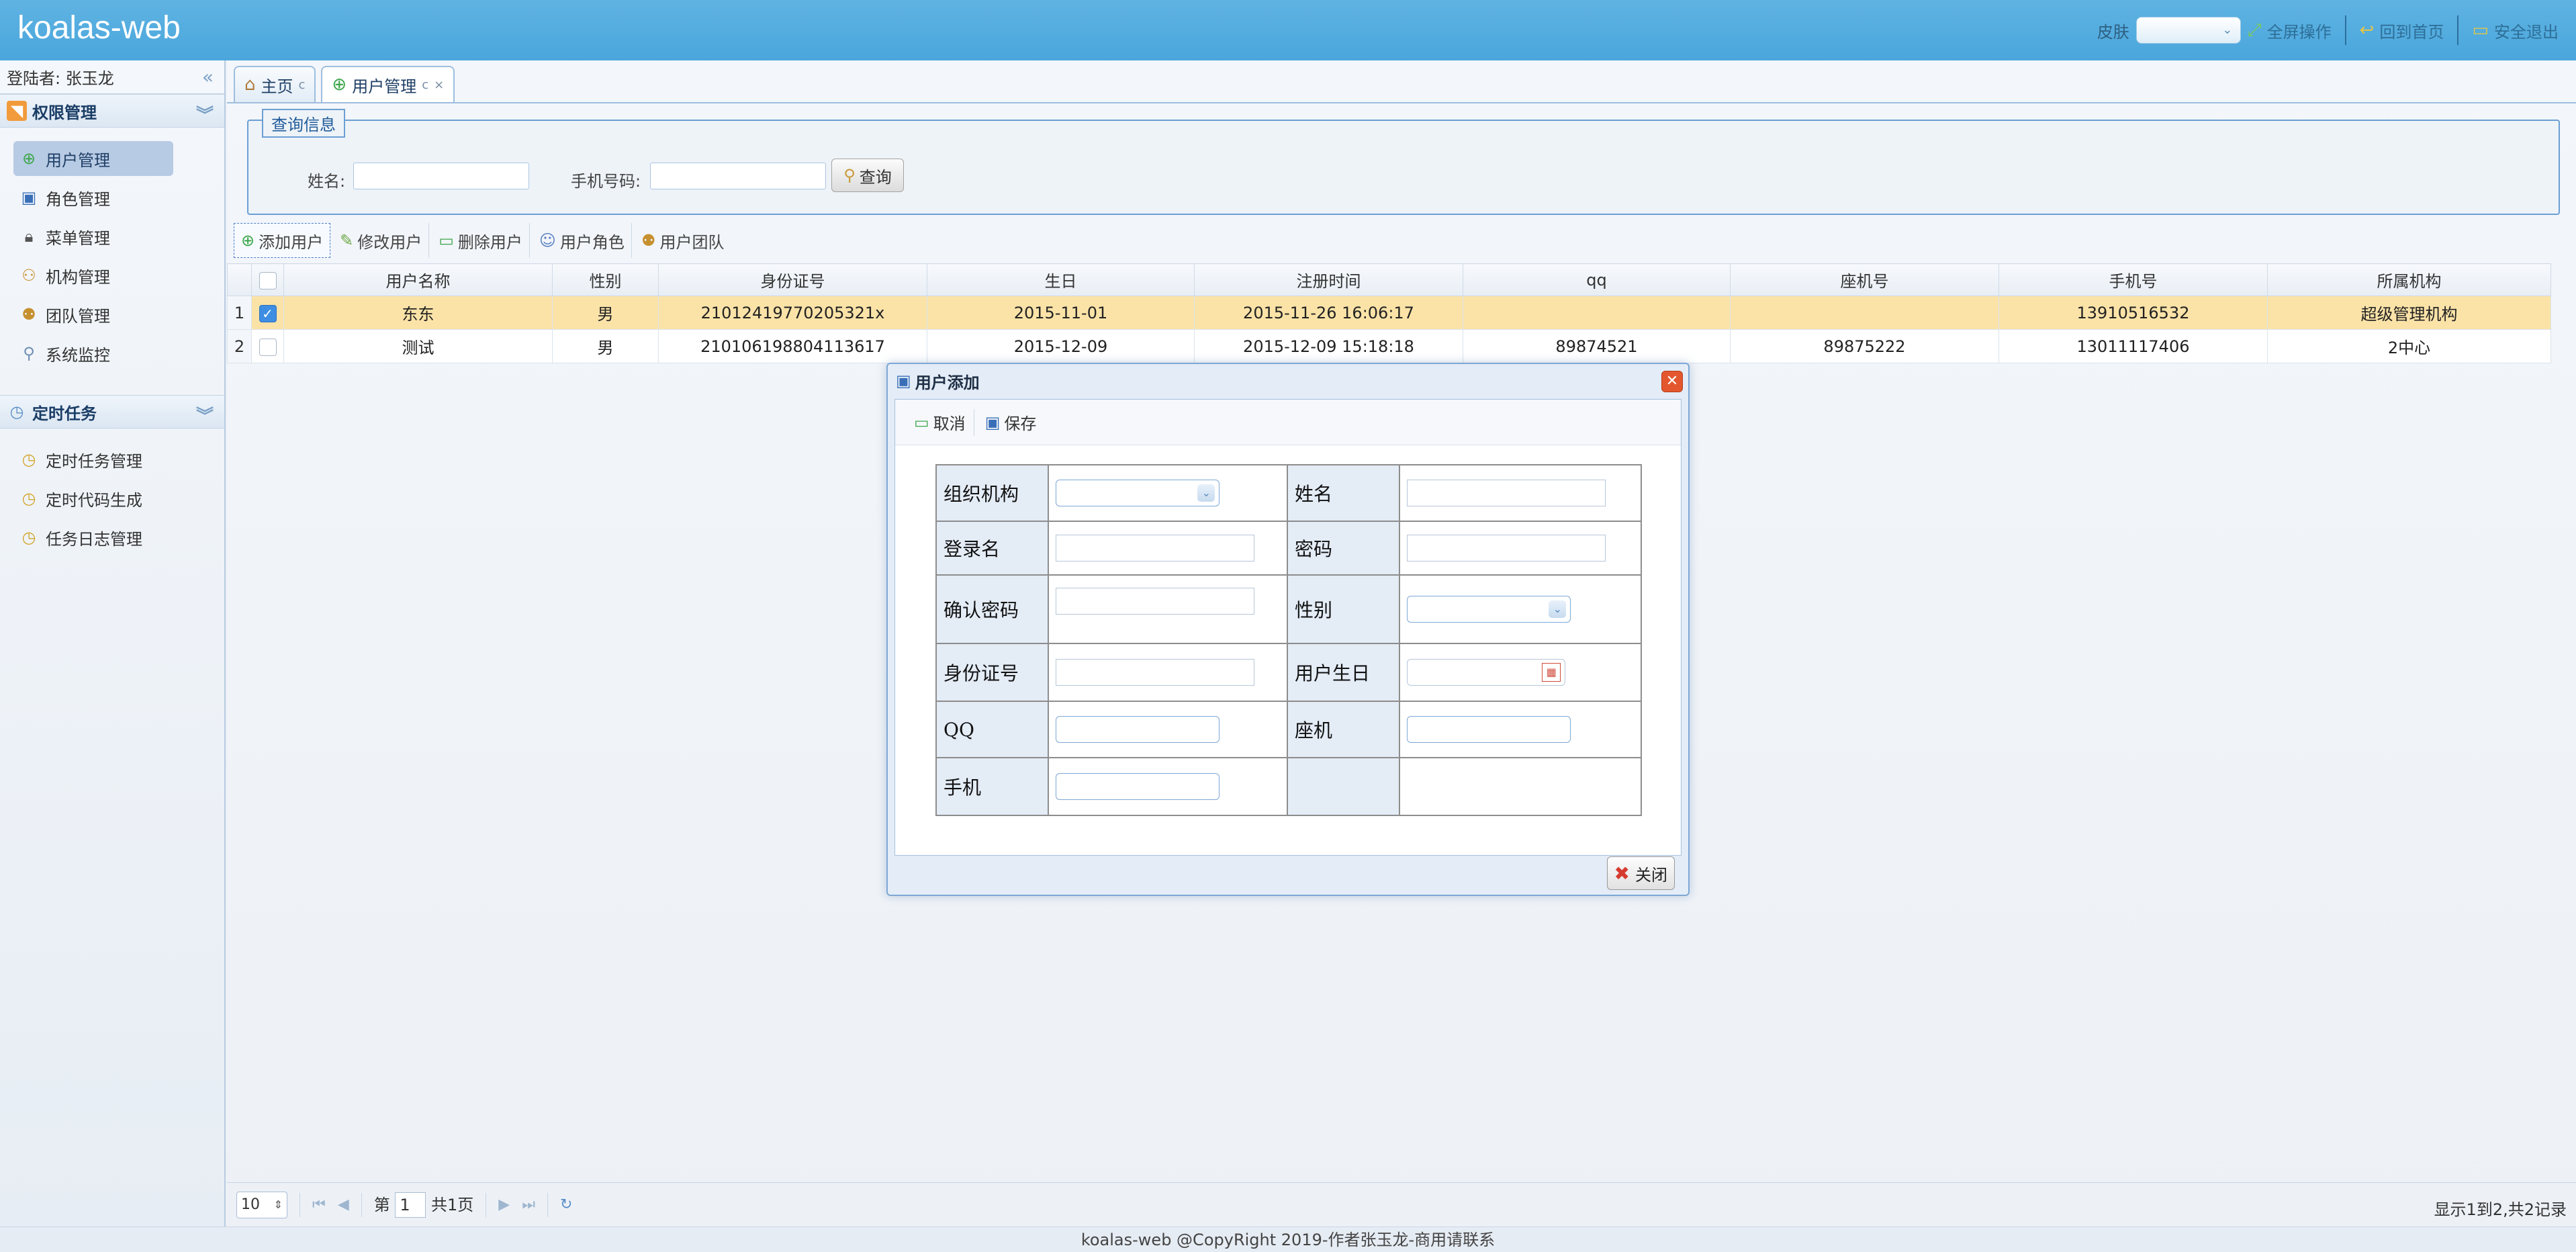 The height and width of the screenshot is (1252, 2576). Describe the element at coordinates (1155, 601) in the screenshot. I see `confirm-password-input` at that location.